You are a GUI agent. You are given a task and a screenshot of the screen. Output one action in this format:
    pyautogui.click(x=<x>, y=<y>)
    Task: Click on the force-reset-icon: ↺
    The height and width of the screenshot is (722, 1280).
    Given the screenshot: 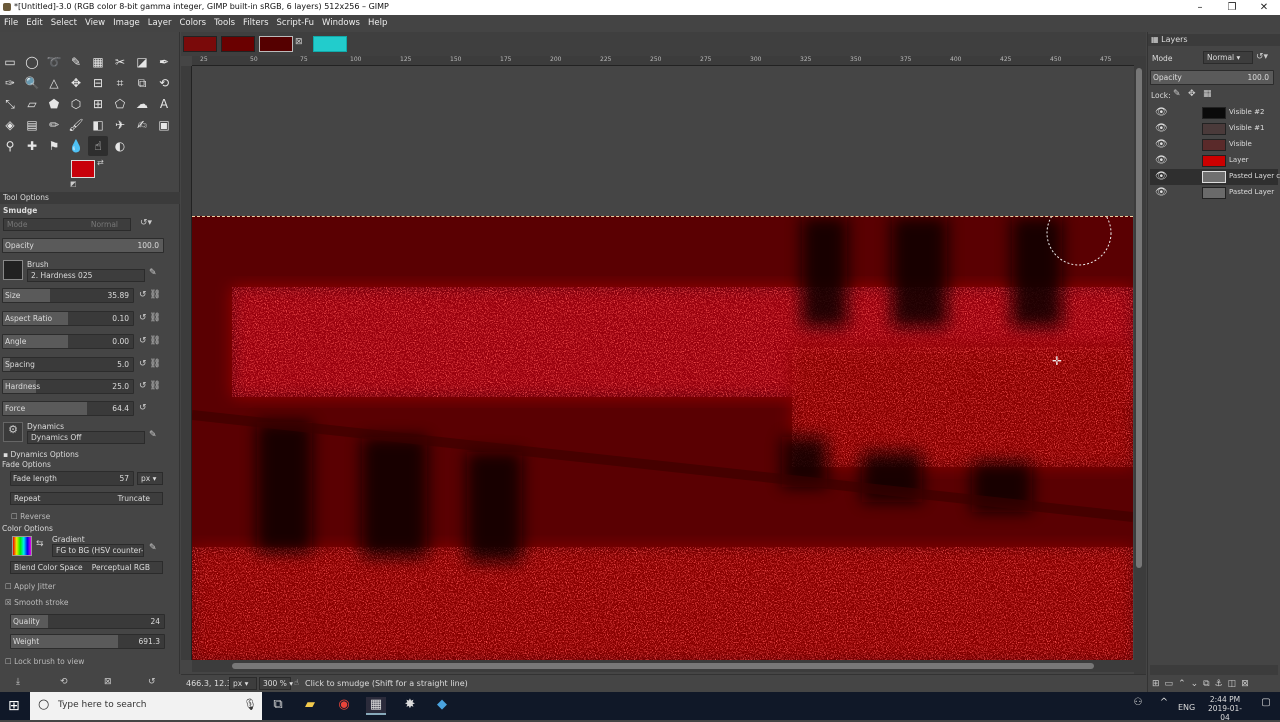 What is the action you would take?
    pyautogui.click(x=143, y=408)
    